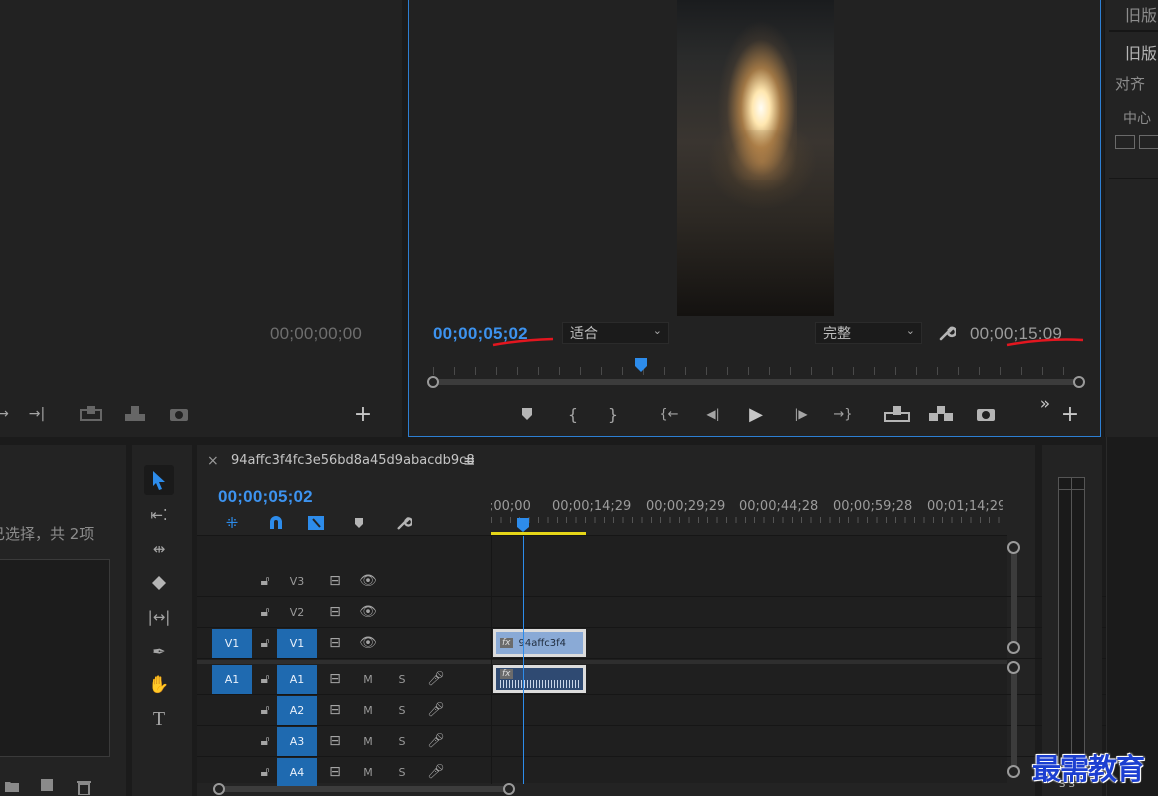  I want to click on timeline-timecode: 00;00;05;02, so click(265, 497).